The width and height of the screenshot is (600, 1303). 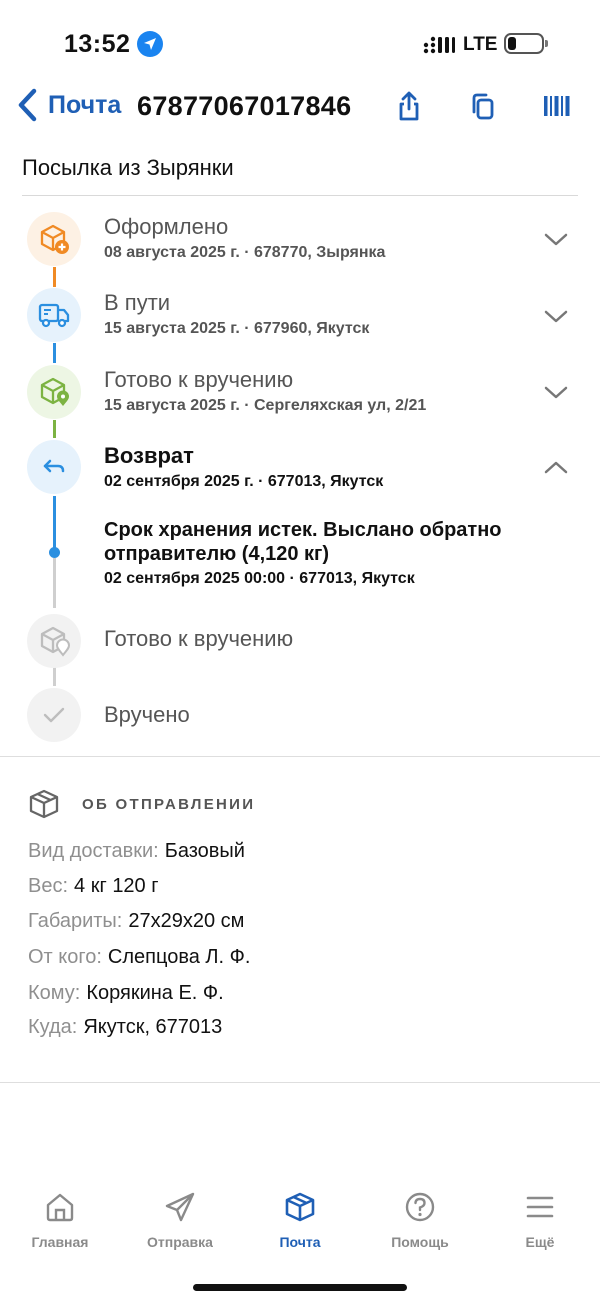 What do you see at coordinates (244, 106) in the screenshot?
I see `track-number: 67877067017846` at bounding box center [244, 106].